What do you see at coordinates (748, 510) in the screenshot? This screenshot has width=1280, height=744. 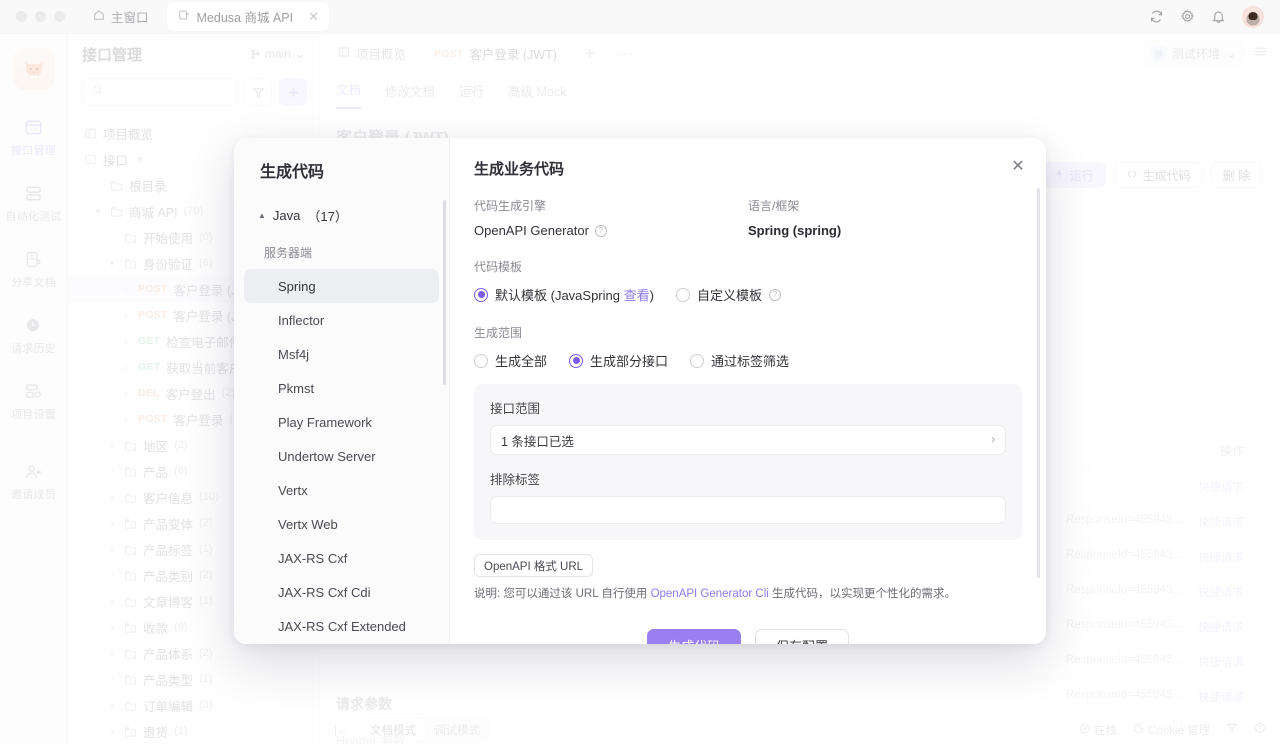 I see `exclude-tags-input` at bounding box center [748, 510].